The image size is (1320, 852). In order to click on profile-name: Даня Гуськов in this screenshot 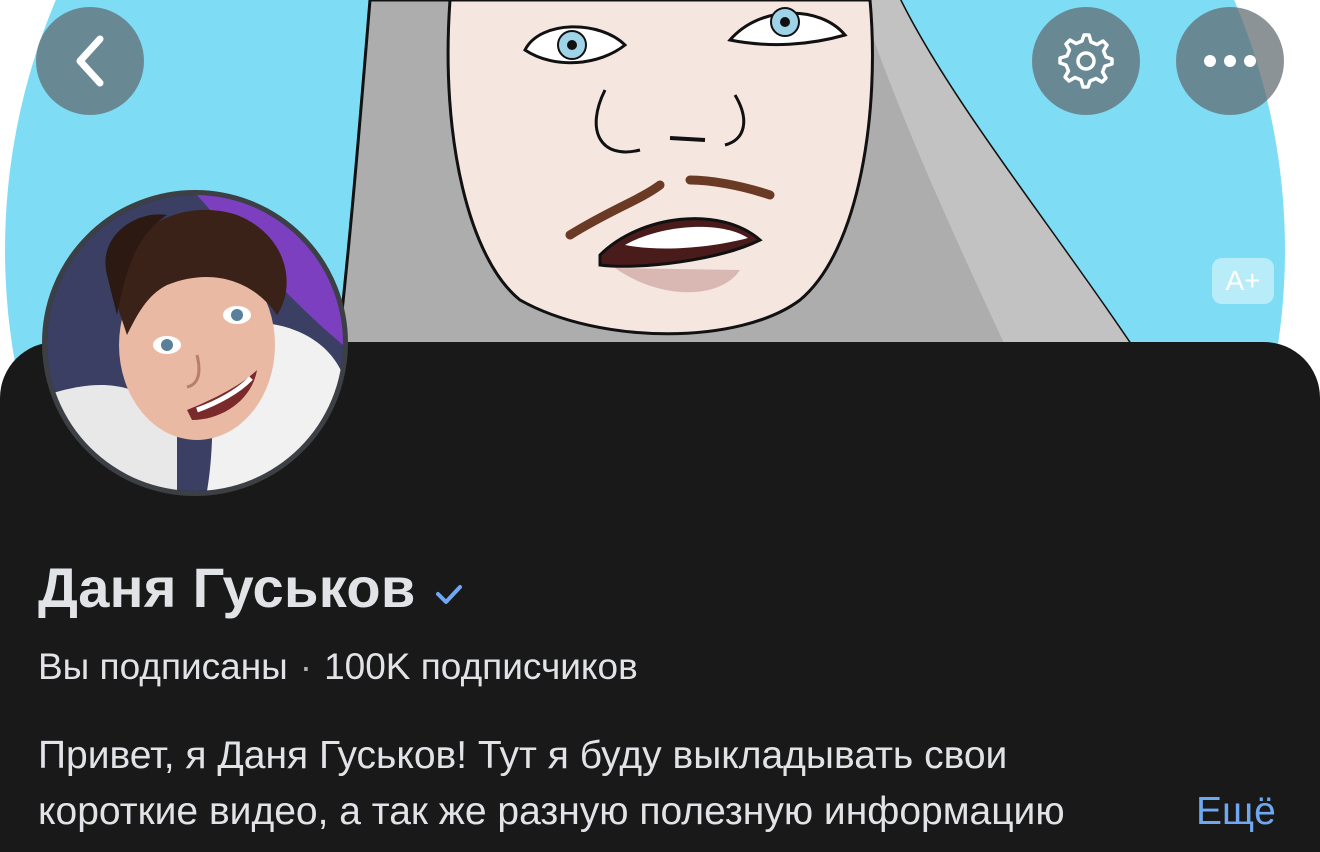, I will do `click(227, 587)`.